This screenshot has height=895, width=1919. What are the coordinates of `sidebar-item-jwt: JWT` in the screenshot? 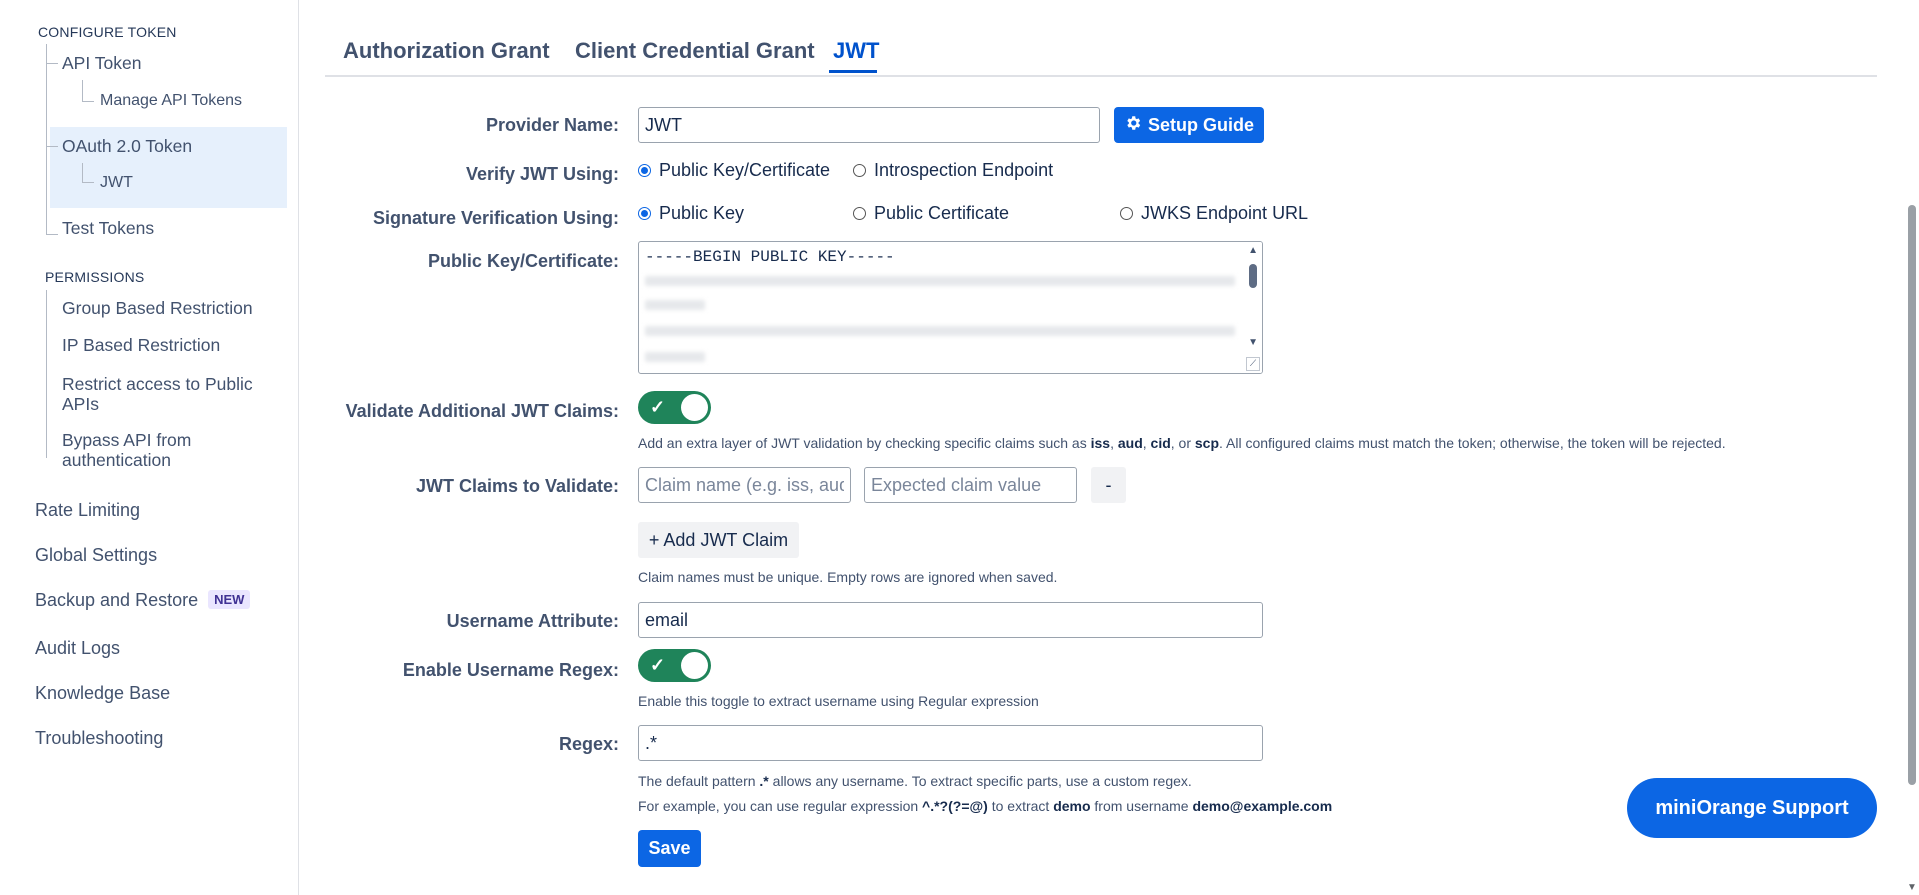 It's located at (116, 183).